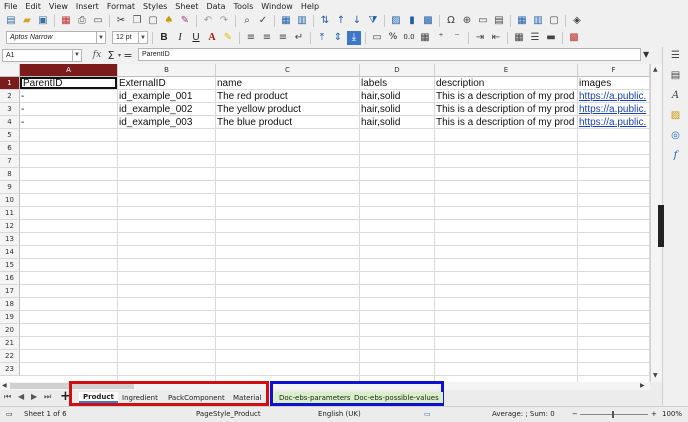 The height and width of the screenshot is (422, 688). I want to click on header-cell: ExternalID, so click(166, 83).